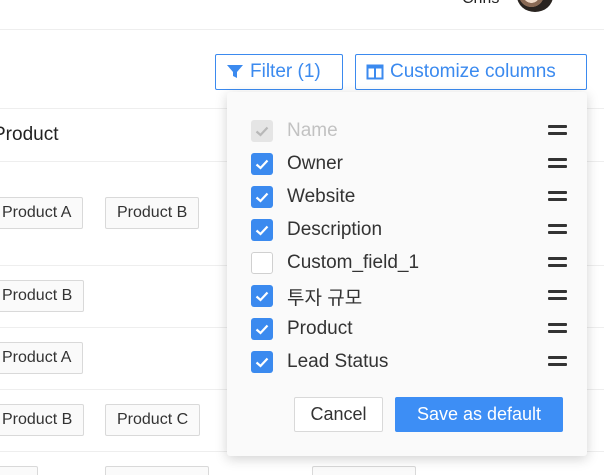 The image size is (604, 475). Describe the element at coordinates (338, 414) in the screenshot. I see `cancel-button: Cancel` at that location.